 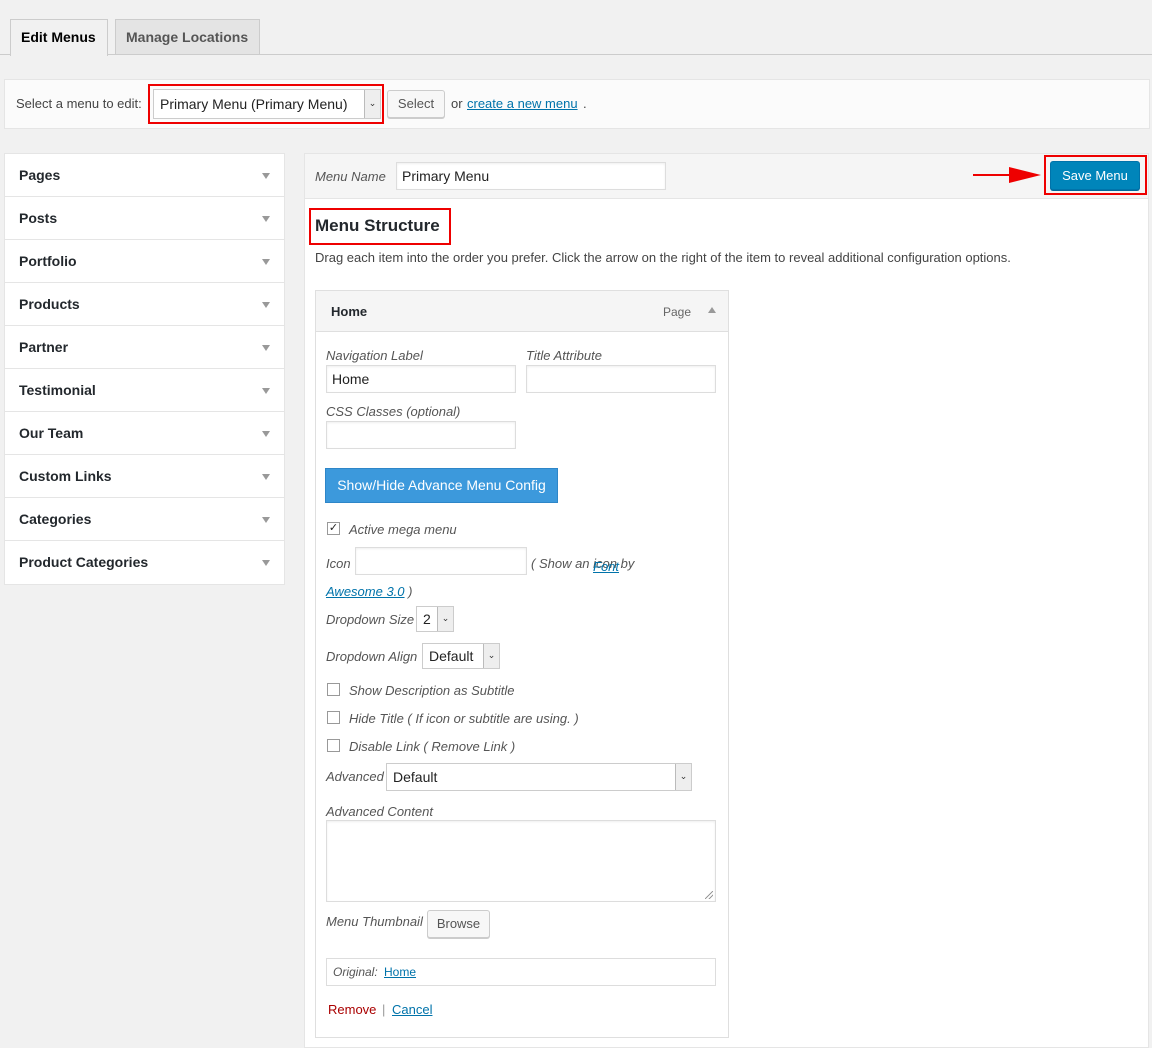 What do you see at coordinates (1095, 175) in the screenshot?
I see `save-menu-button: Save Menu` at bounding box center [1095, 175].